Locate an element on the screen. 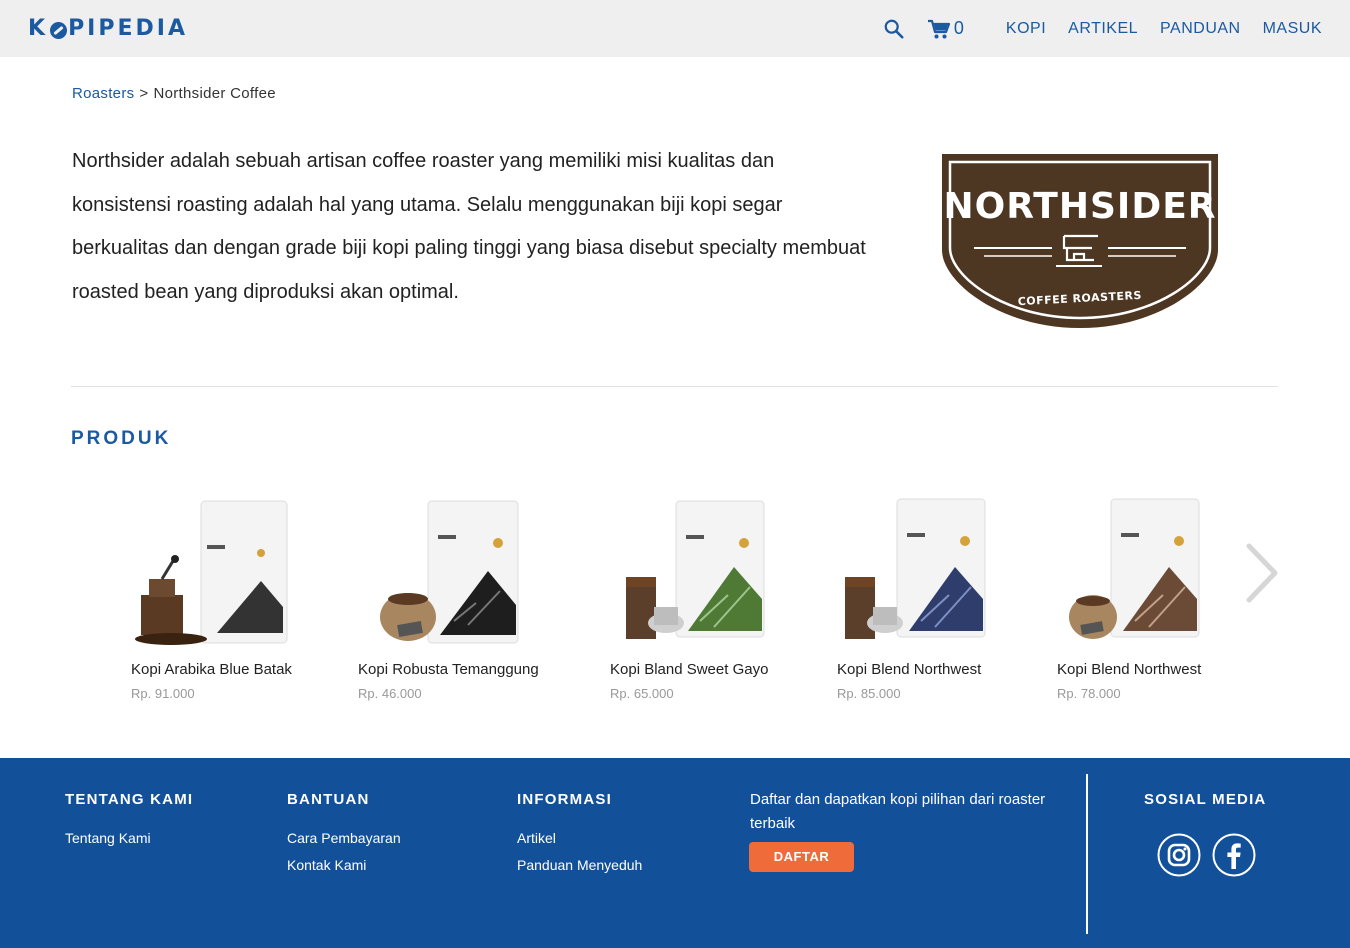  cart-button: 0 is located at coordinates (945, 29).